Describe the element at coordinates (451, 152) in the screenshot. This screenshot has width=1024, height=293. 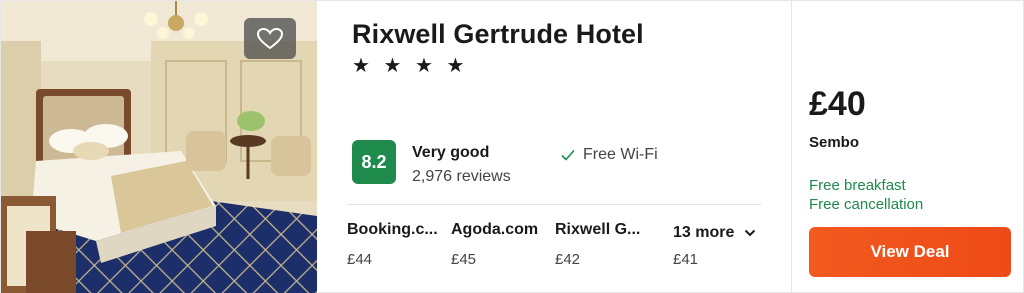
I see `rating-label: Very good` at that location.